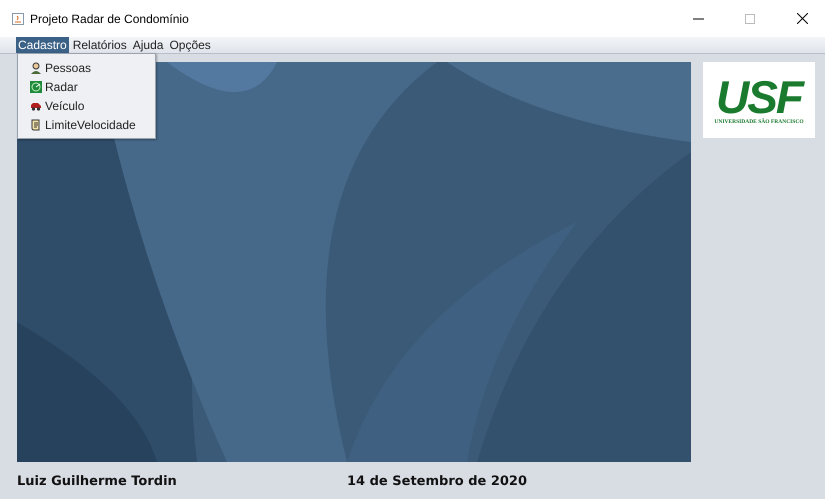 The image size is (825, 499). I want to click on author-name: Luiz Guilherme Tordin, so click(97, 481).